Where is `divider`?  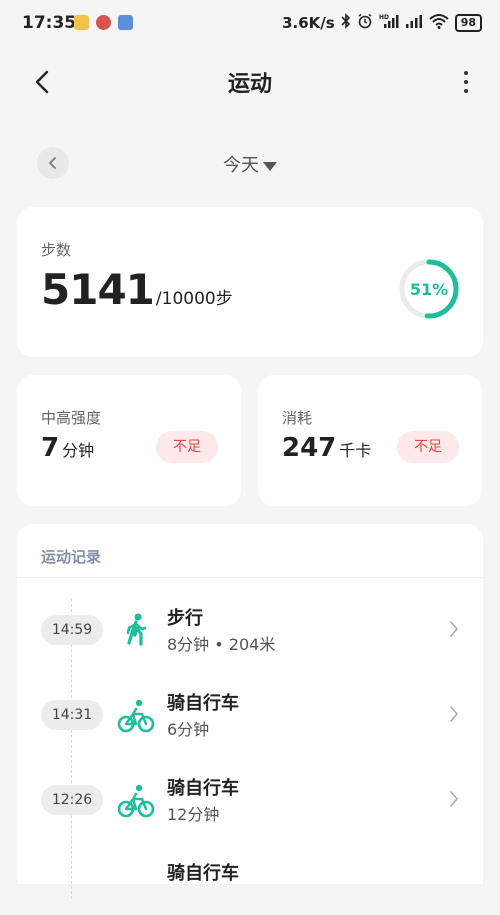
divider is located at coordinates (250, 577).